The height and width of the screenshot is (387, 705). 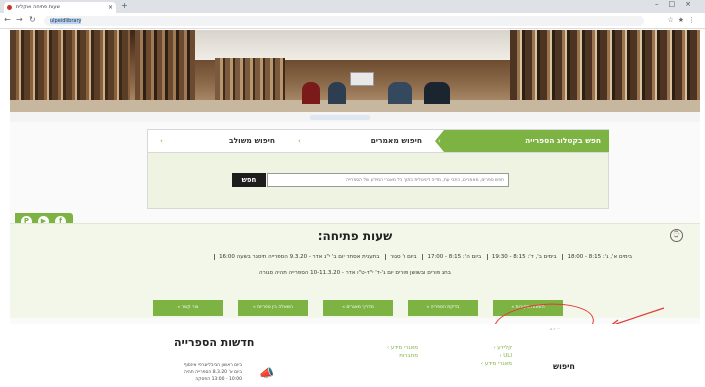 I want to click on links-column: קלידע › ULI › מאגרי מידע ›, so click(x=492, y=356).